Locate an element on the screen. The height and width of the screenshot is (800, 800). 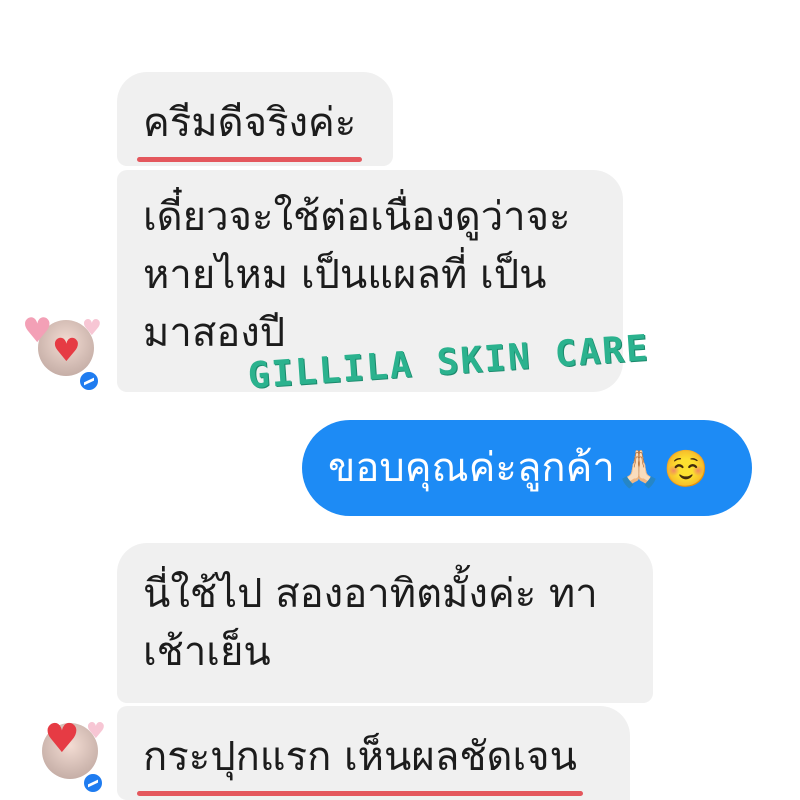
message-bubble-incoming: นี่ใช้ไป สองอาทิตมั้งค่ะ ทา เช้าเย็น is located at coordinates (385, 623).